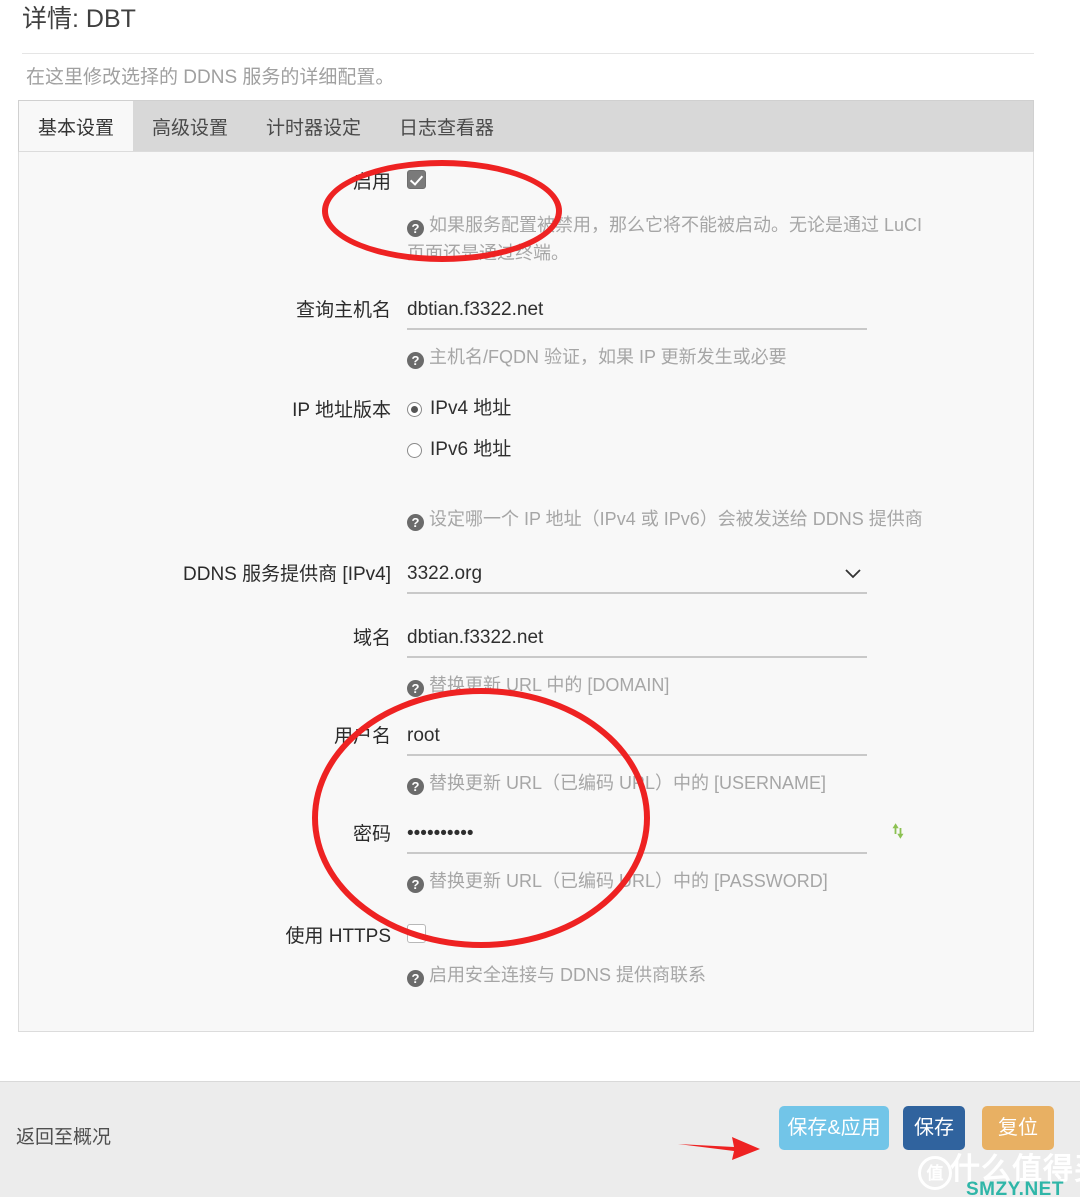 This screenshot has width=1080, height=1200. Describe the element at coordinates (526, 663) in the screenshot. I see `field-domain: 域名 ?替换更新 URL 中的 [DOMAIN]` at that location.